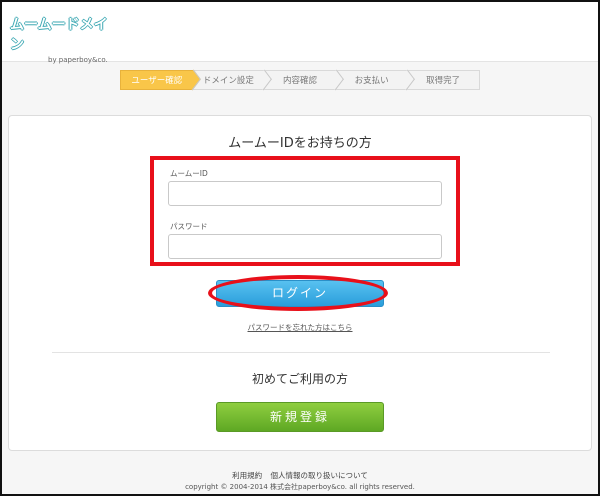 The width and height of the screenshot is (600, 496). I want to click on login-section-title: ムームーIDをお持ちの方, so click(300, 143).